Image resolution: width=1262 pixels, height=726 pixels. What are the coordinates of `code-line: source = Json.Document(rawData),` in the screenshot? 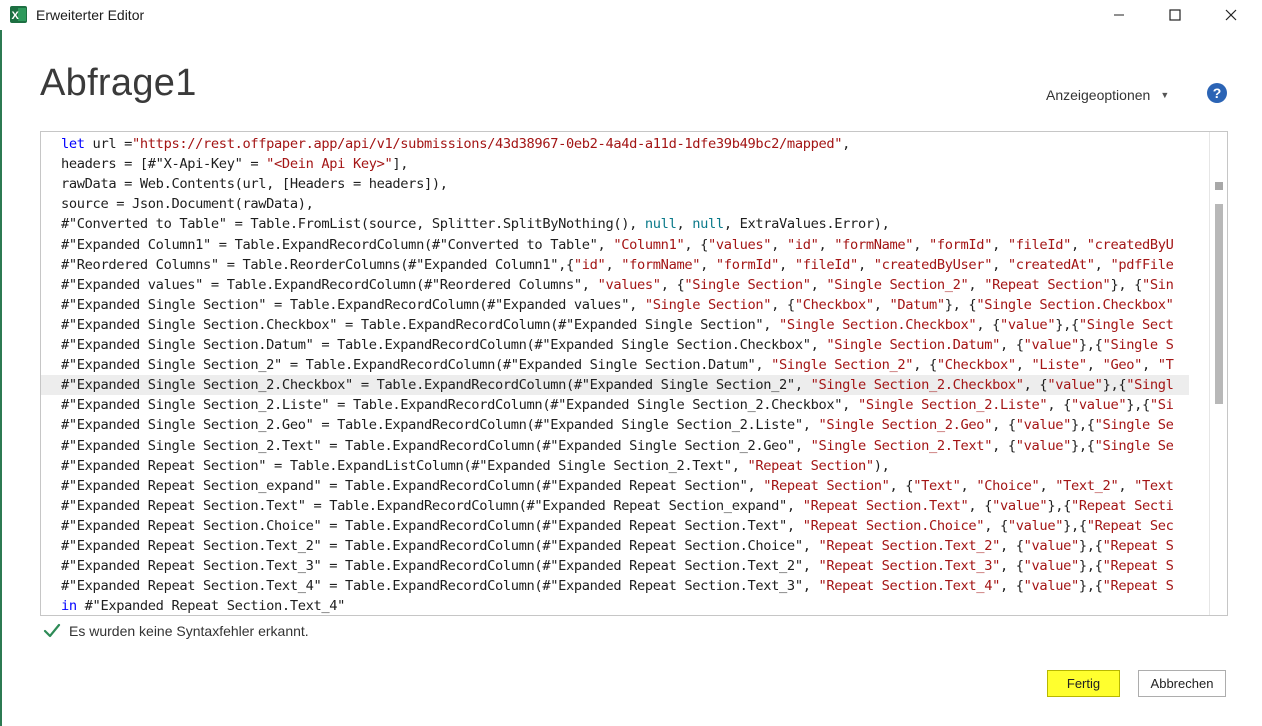 It's located at (187, 204).